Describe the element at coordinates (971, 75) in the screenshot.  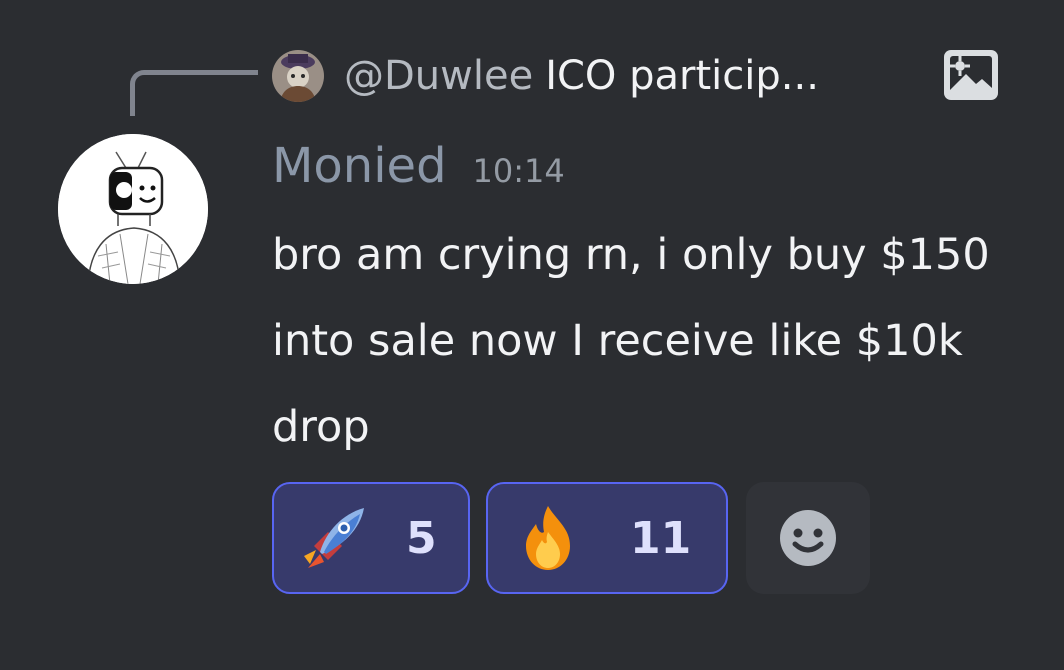
I see `image-icon` at that location.